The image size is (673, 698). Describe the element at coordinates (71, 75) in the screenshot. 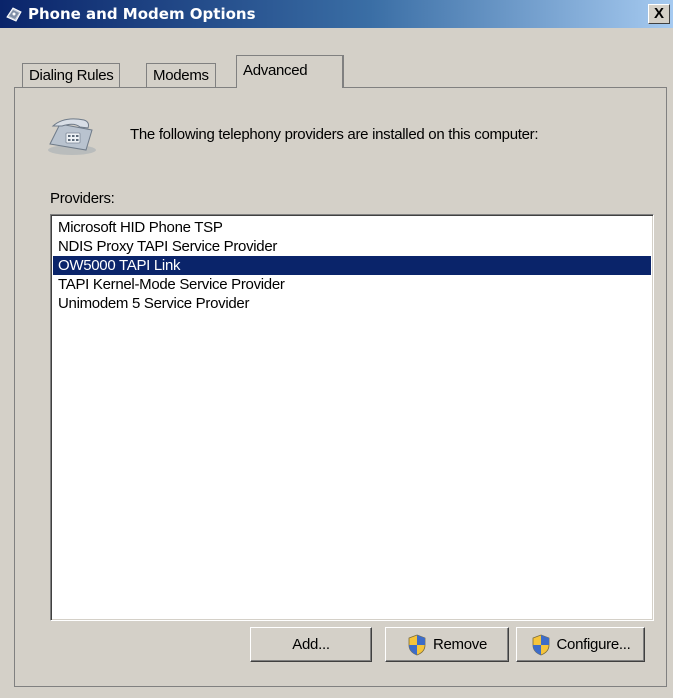

I see `tab-dialing-rules: Dialing Rules` at that location.